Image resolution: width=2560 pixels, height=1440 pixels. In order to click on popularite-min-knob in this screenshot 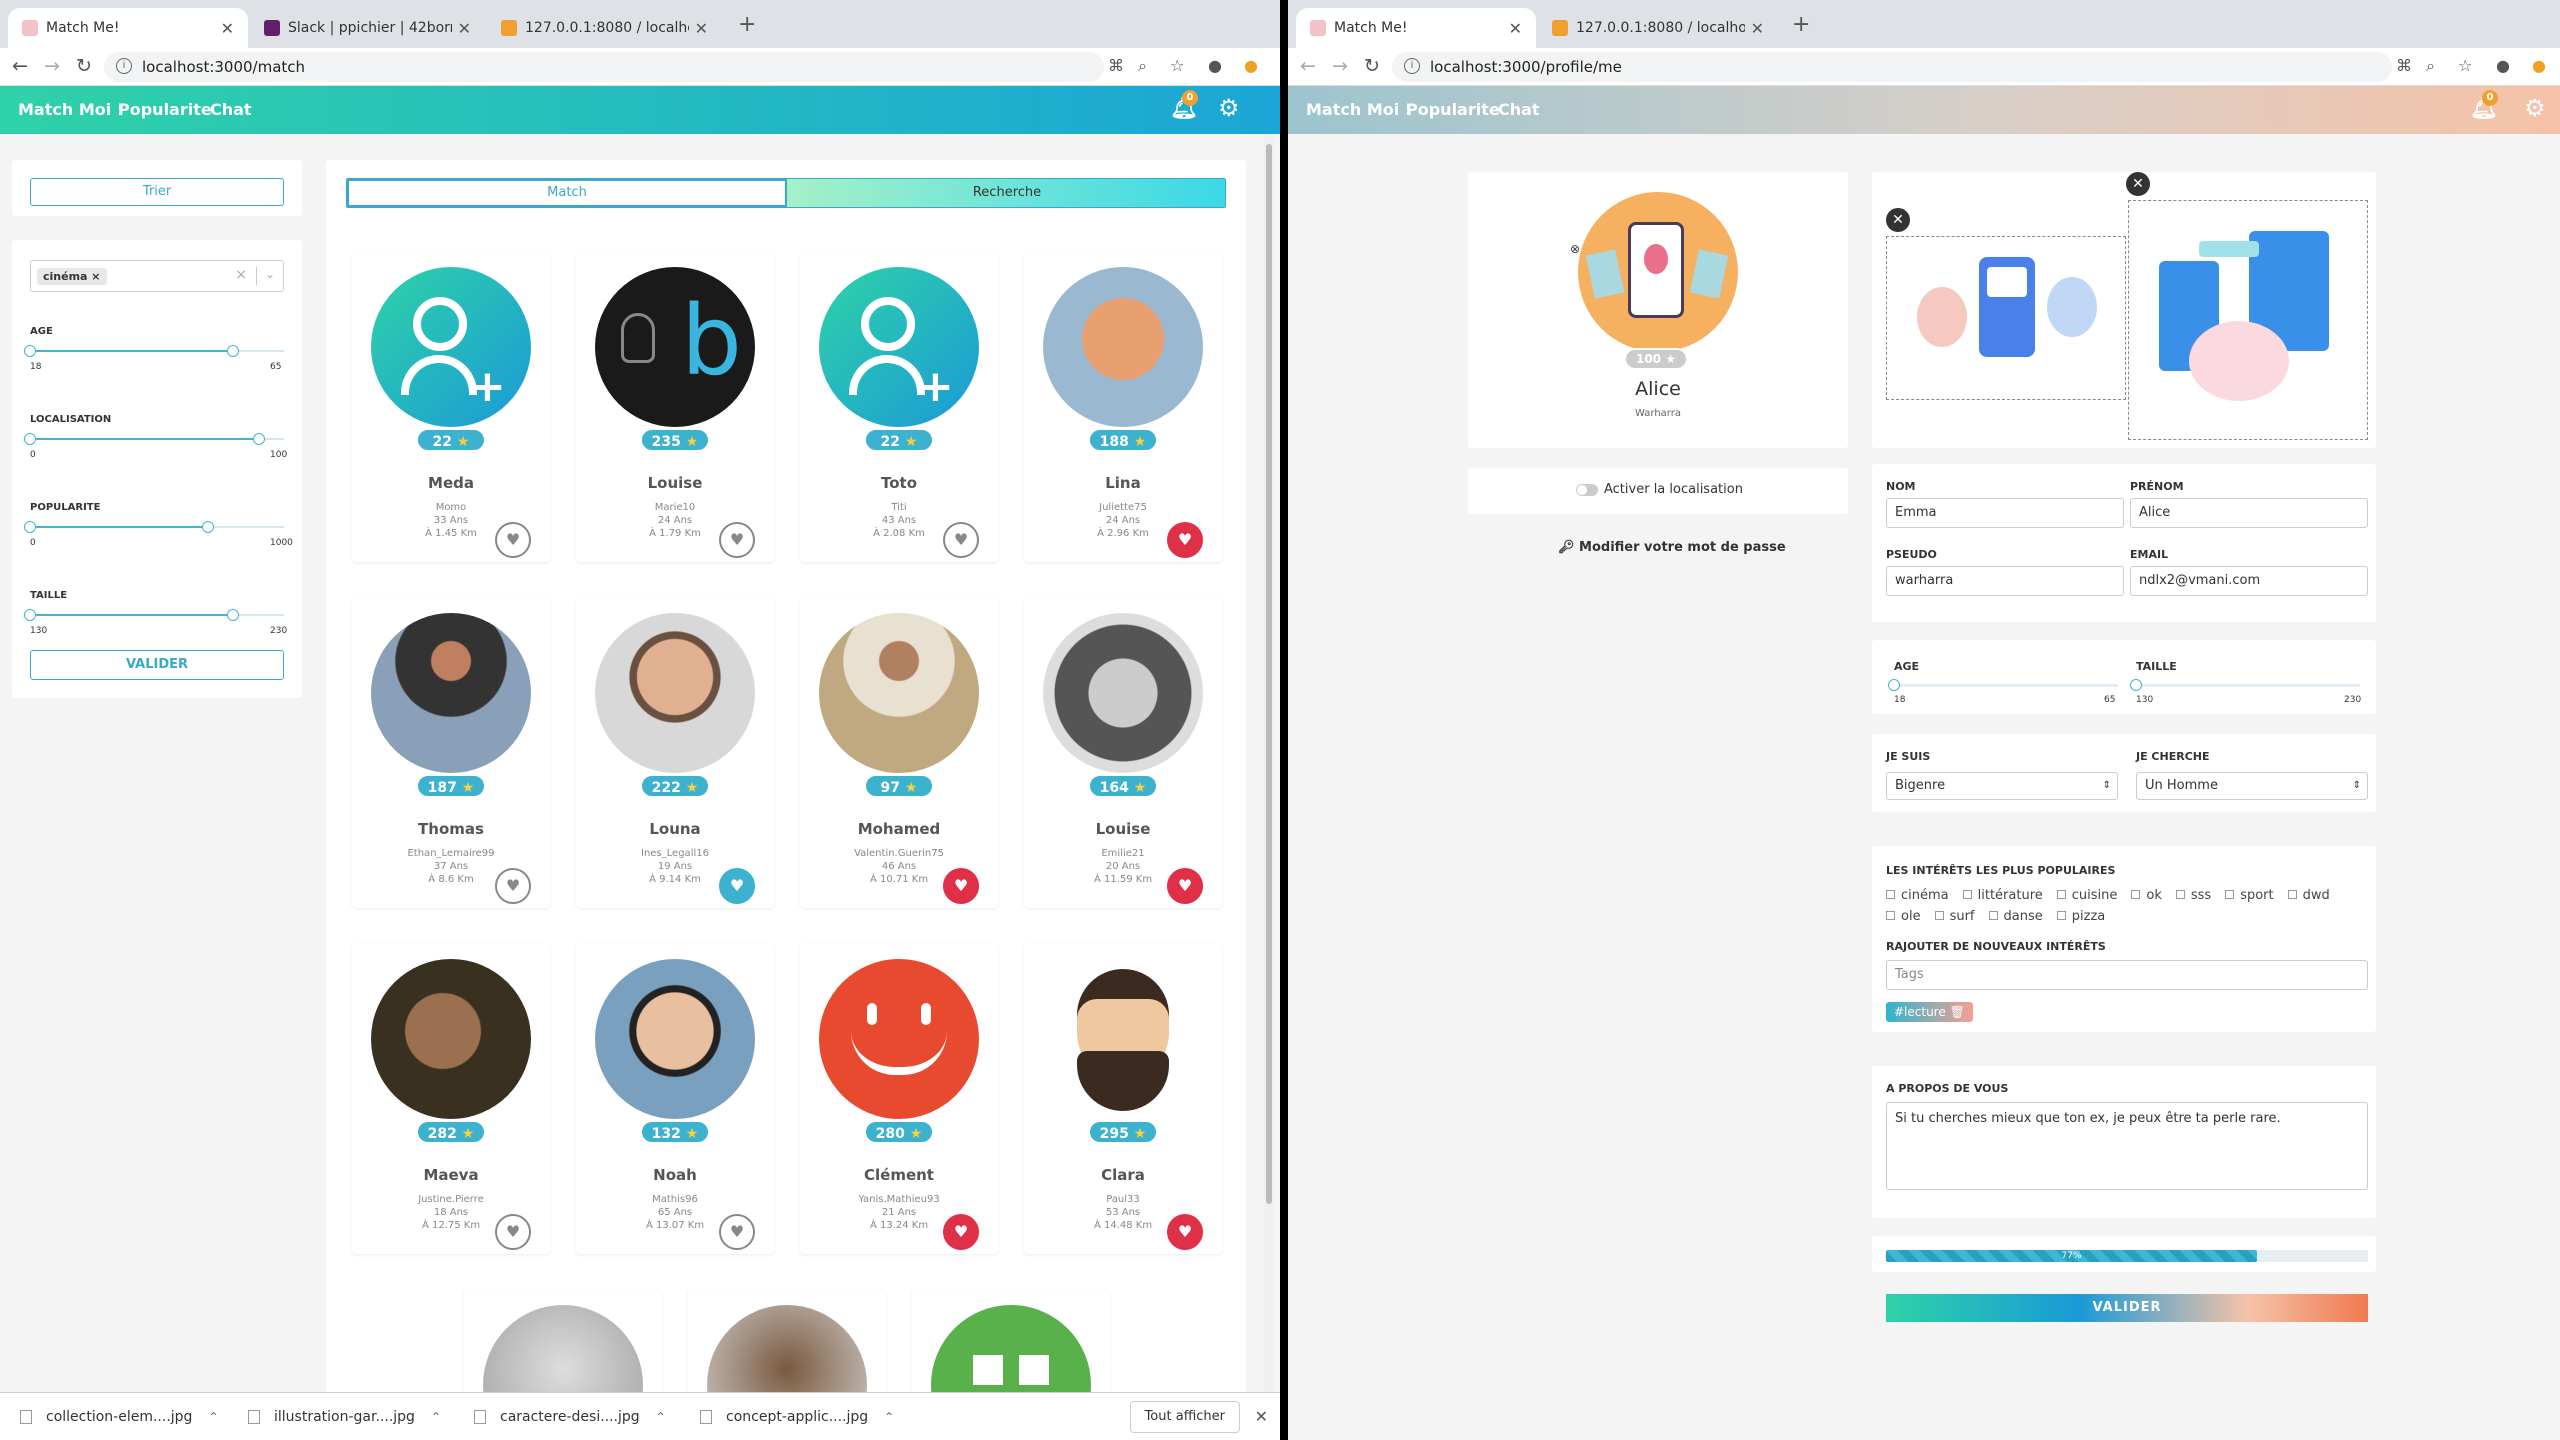, I will do `click(30, 527)`.